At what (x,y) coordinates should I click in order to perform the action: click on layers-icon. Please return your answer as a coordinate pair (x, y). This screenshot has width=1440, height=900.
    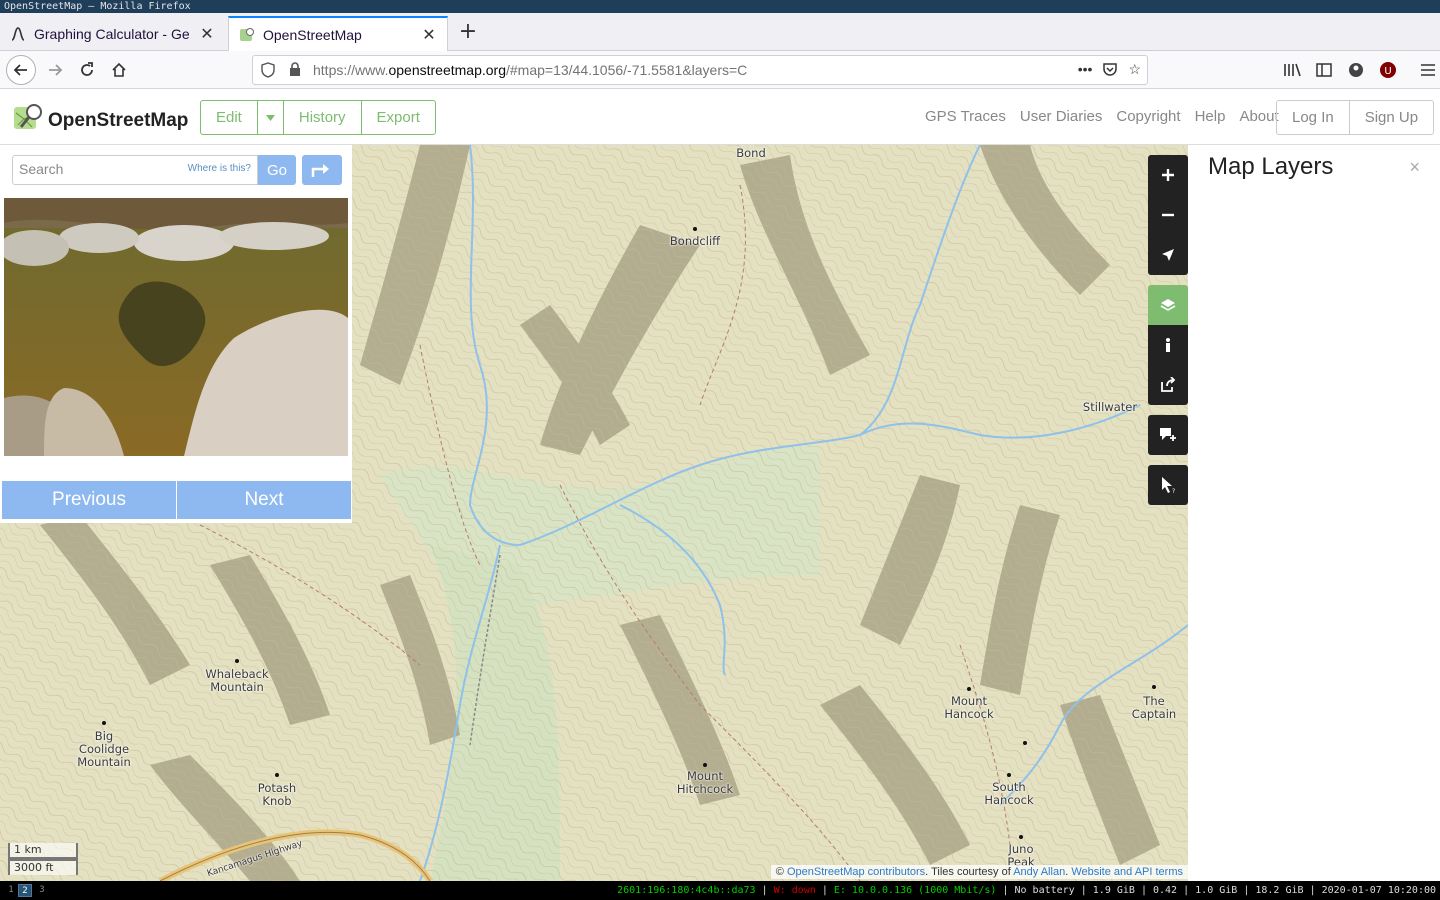
    Looking at the image, I should click on (1168, 305).